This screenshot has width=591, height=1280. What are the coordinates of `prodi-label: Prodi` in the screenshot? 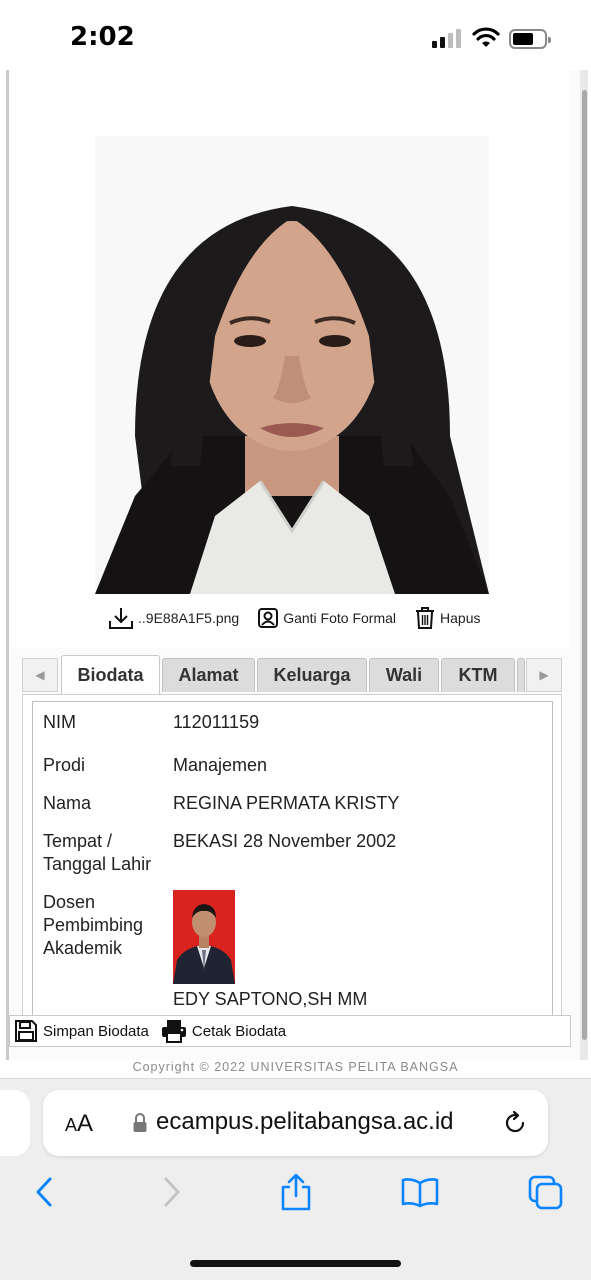 It's located at (64, 765).